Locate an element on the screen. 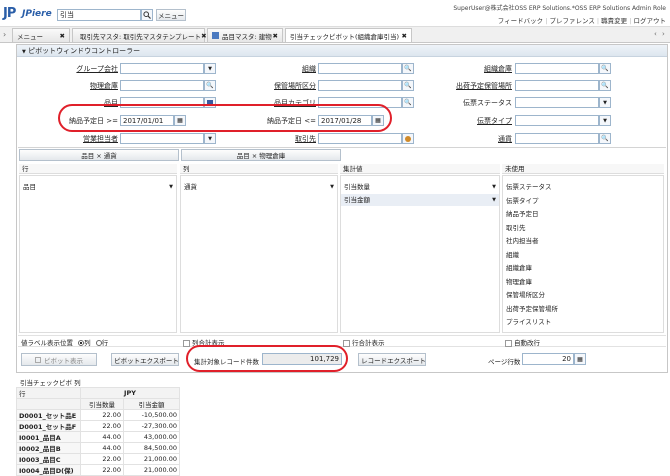 This screenshot has width=670, height=476. row-label-cell: I0004_品目D(保) is located at coordinates (48, 470).